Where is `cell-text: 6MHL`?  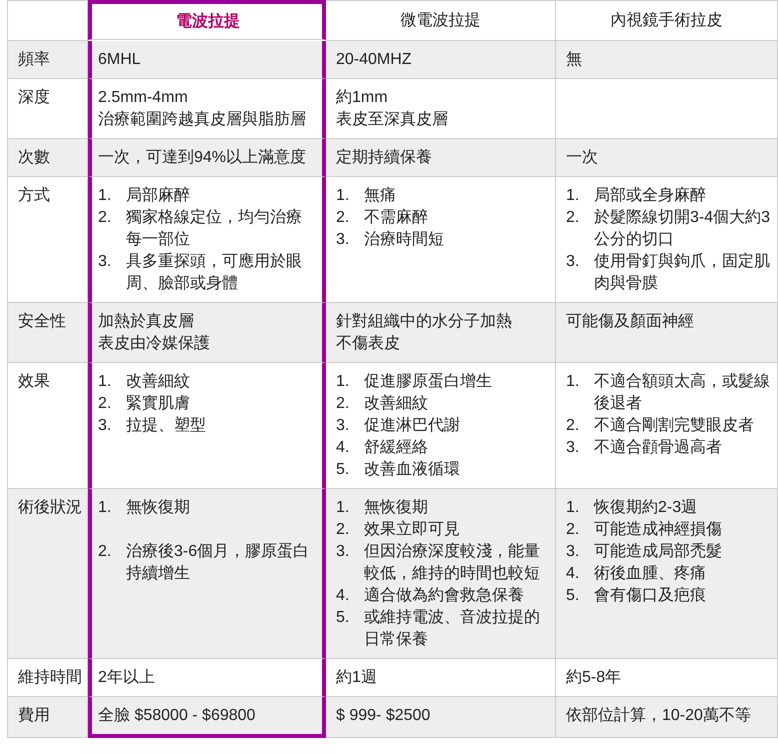
cell-text: 6MHL is located at coordinates (120, 60).